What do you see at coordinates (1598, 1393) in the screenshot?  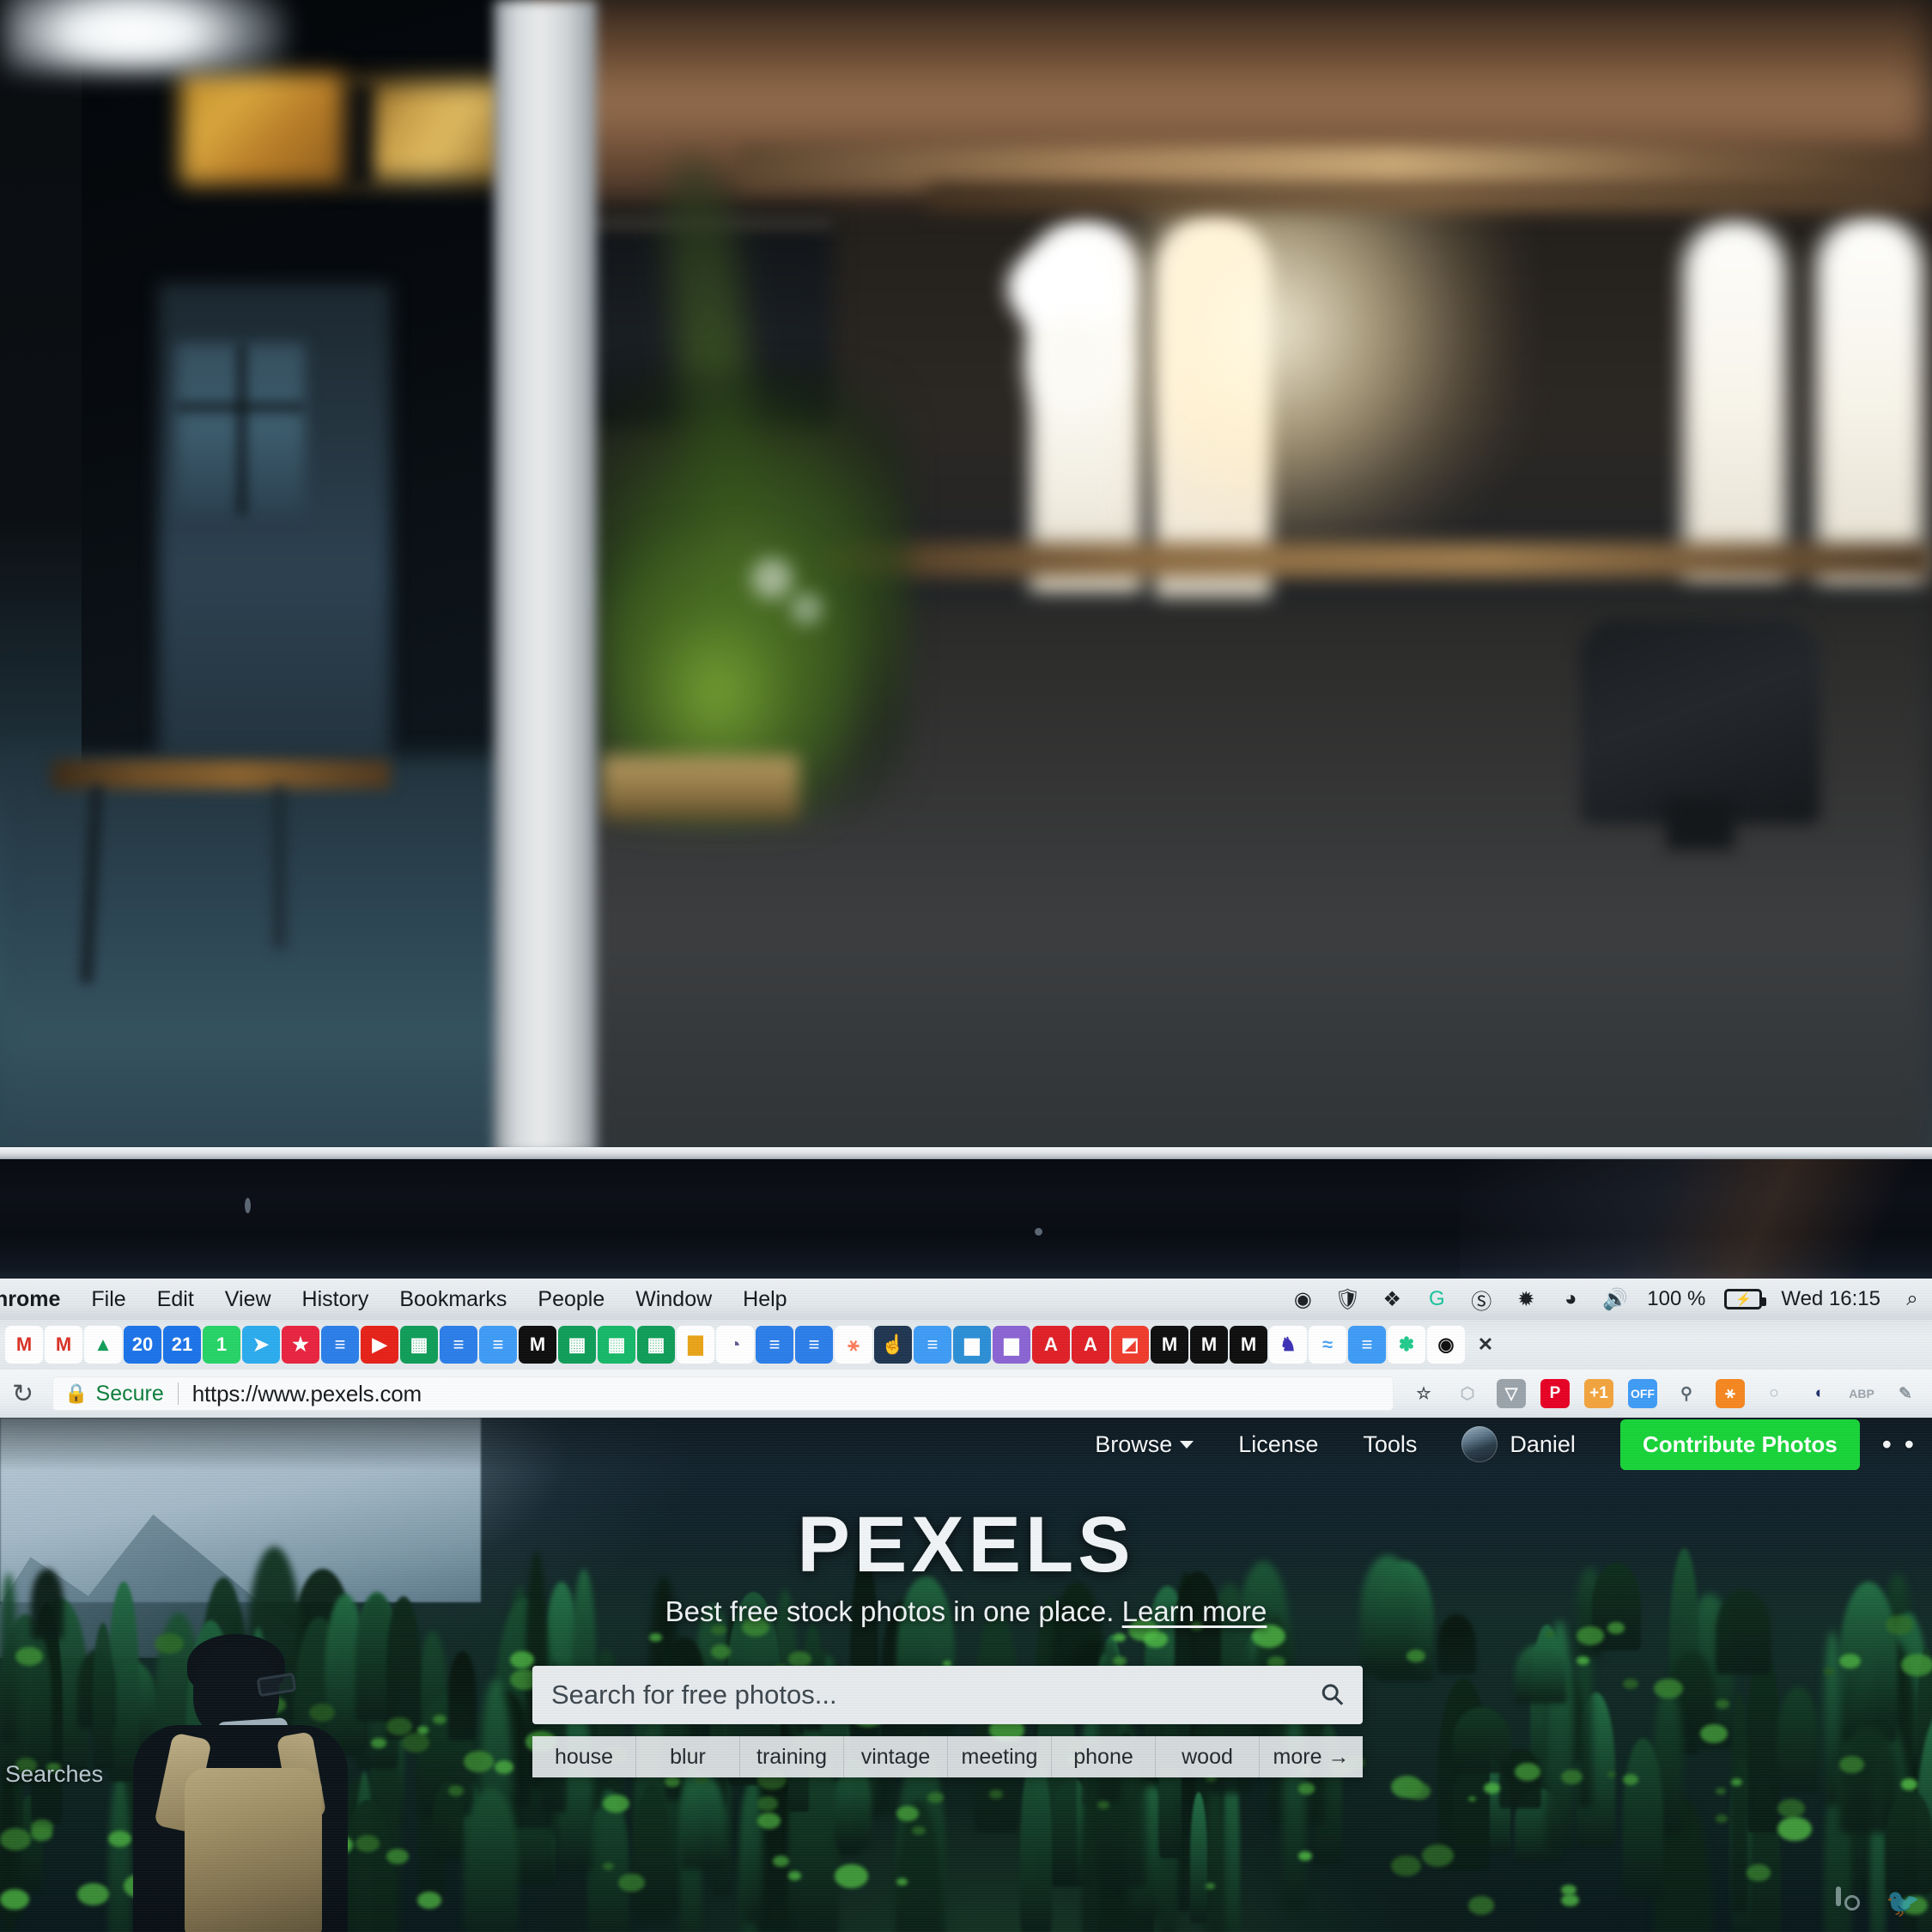 I see `plus-one-icon: +1` at bounding box center [1598, 1393].